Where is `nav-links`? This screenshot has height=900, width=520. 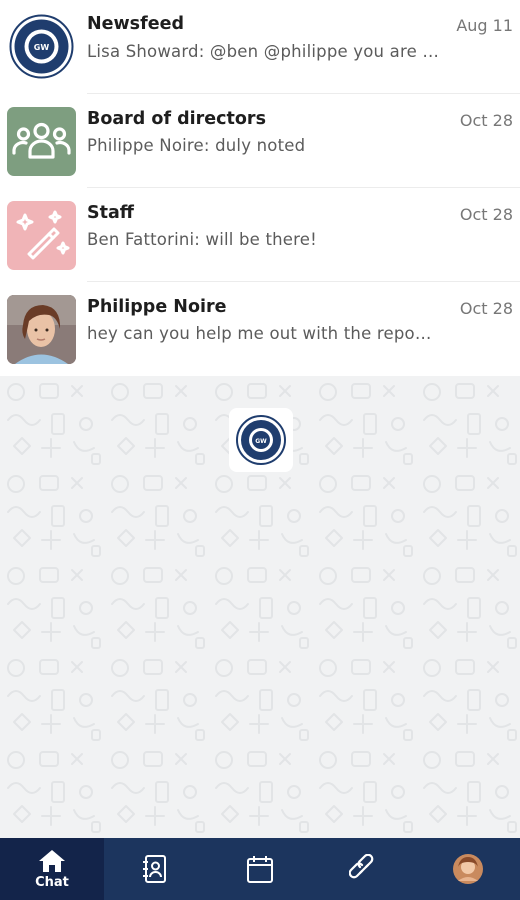
nav-links is located at coordinates (364, 869).